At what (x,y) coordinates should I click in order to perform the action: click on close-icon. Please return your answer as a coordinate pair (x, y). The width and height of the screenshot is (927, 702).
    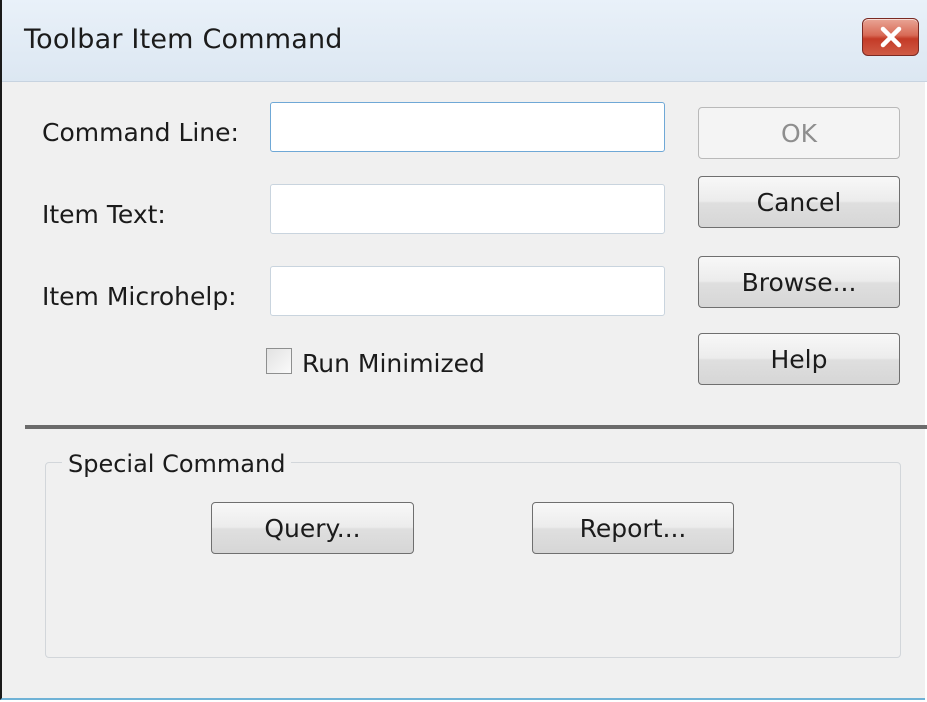
    Looking at the image, I should click on (891, 37).